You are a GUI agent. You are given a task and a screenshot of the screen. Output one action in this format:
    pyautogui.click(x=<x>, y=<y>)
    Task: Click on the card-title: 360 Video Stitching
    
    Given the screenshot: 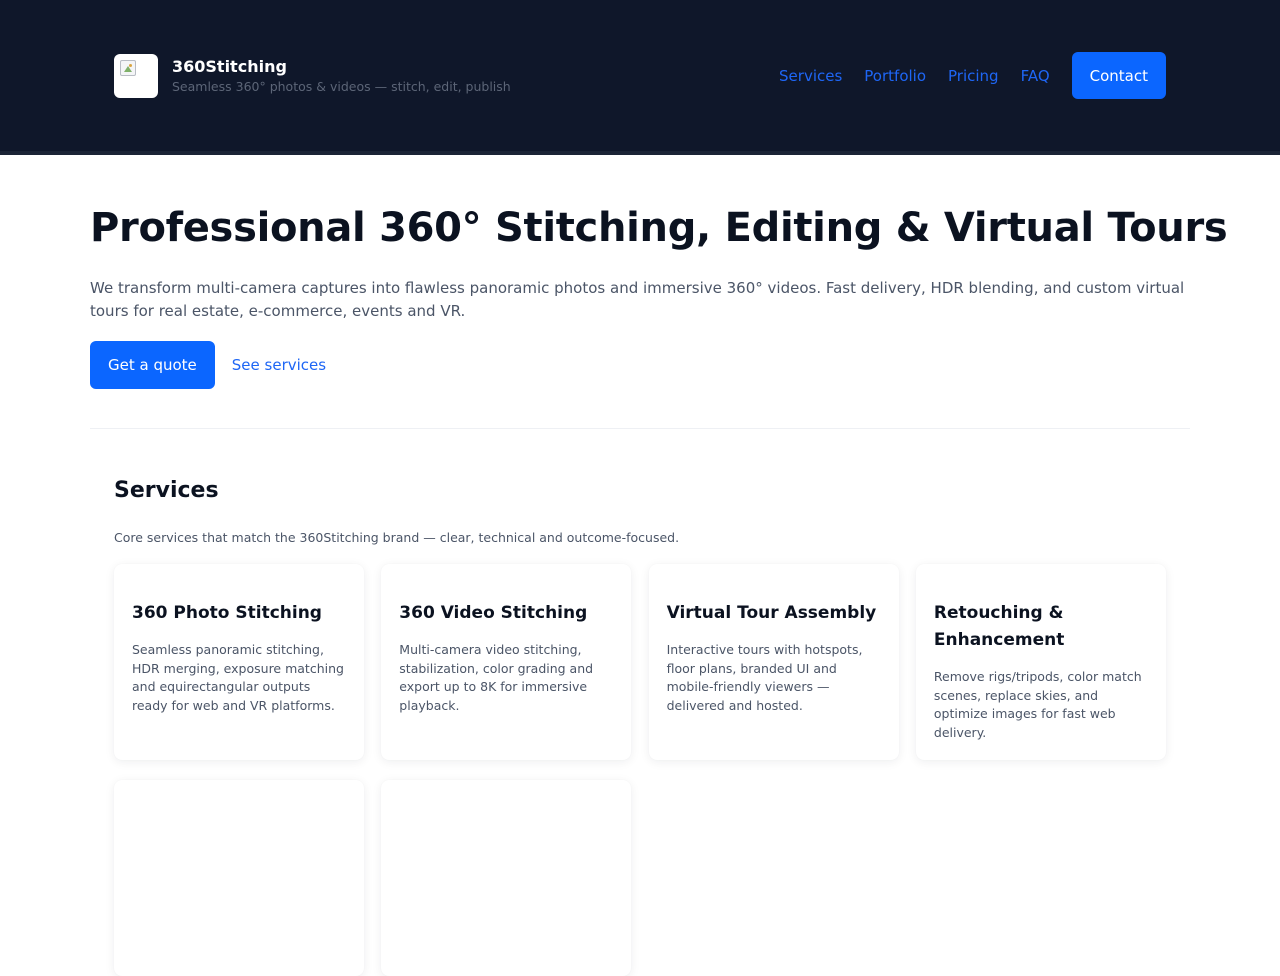 What is the action you would take?
    pyautogui.click(x=493, y=613)
    